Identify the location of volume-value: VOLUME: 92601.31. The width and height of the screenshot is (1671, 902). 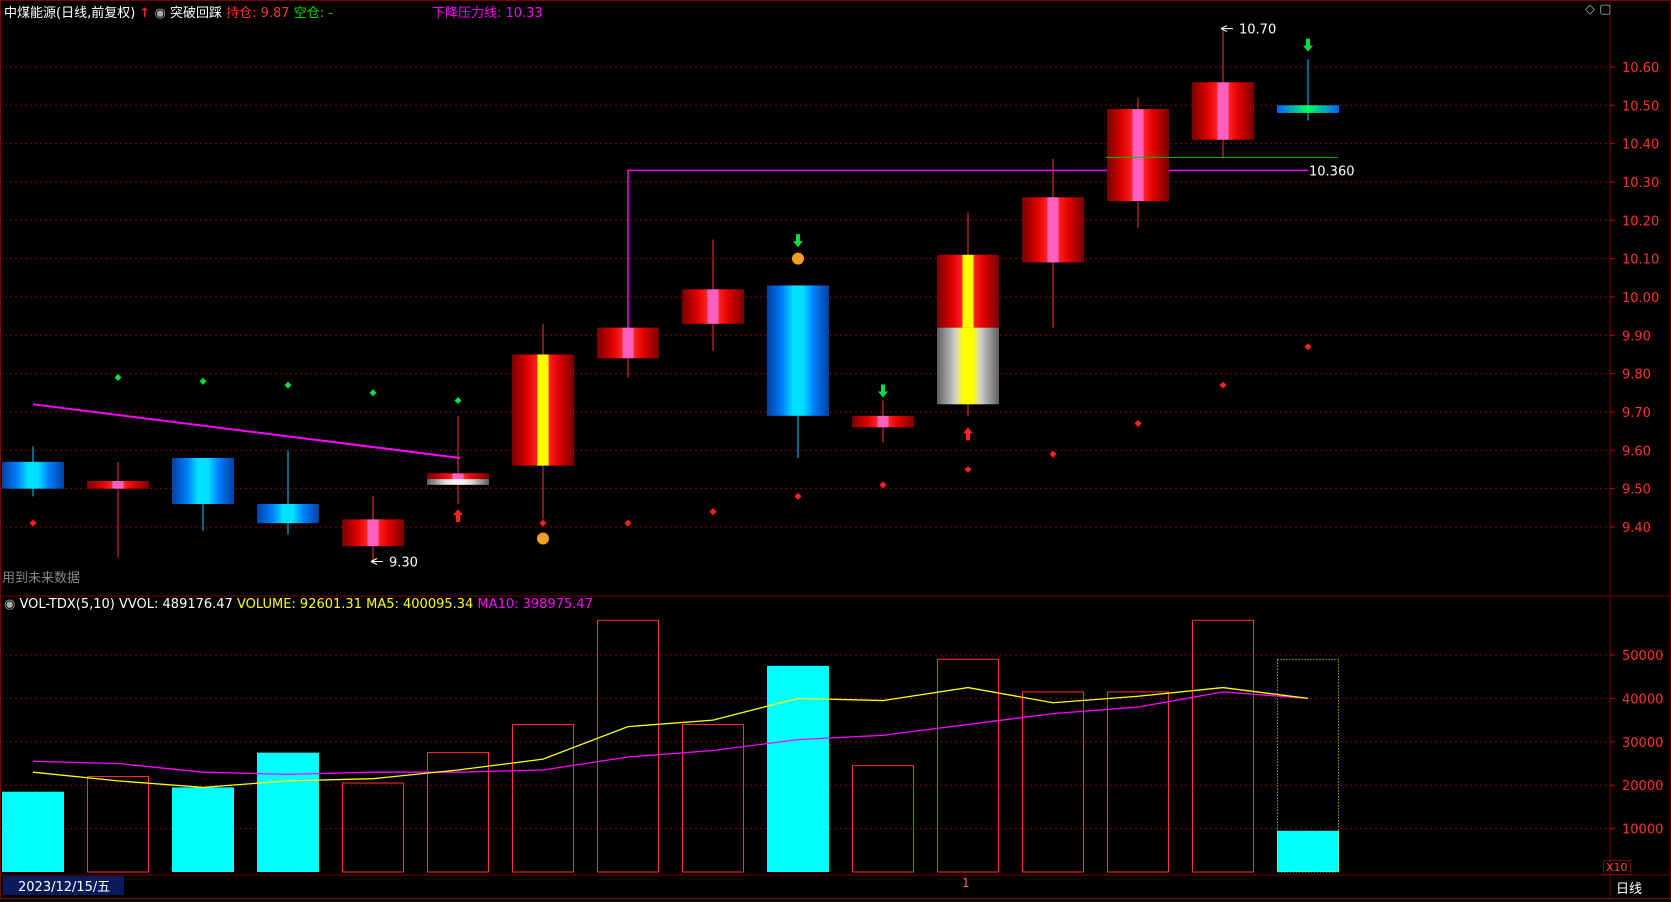
(299, 604).